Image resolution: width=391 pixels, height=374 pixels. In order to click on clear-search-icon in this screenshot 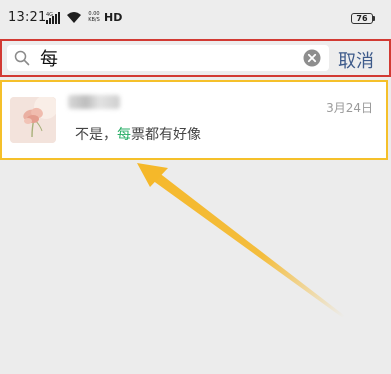, I will do `click(312, 58)`.